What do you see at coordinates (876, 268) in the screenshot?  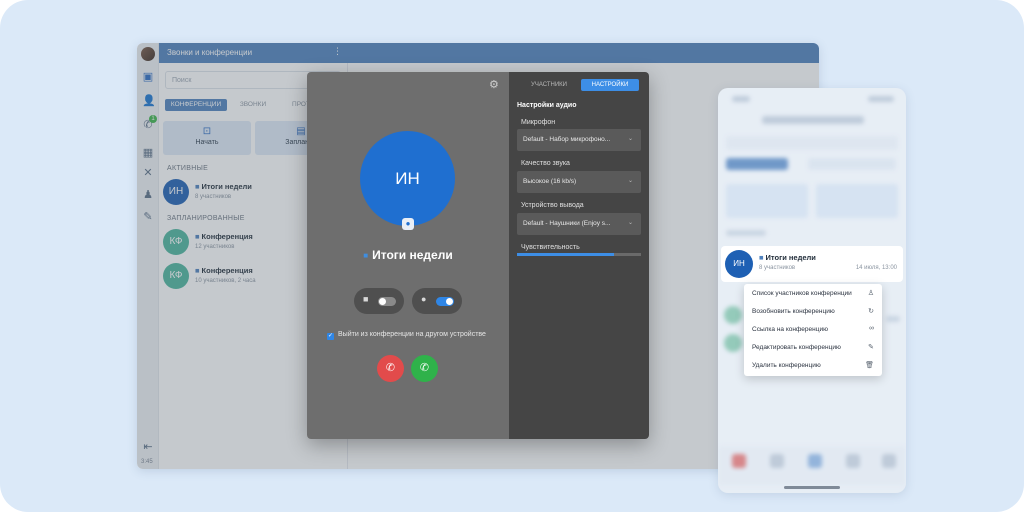 I see `conference-date: 14 июля, 13:00` at bounding box center [876, 268].